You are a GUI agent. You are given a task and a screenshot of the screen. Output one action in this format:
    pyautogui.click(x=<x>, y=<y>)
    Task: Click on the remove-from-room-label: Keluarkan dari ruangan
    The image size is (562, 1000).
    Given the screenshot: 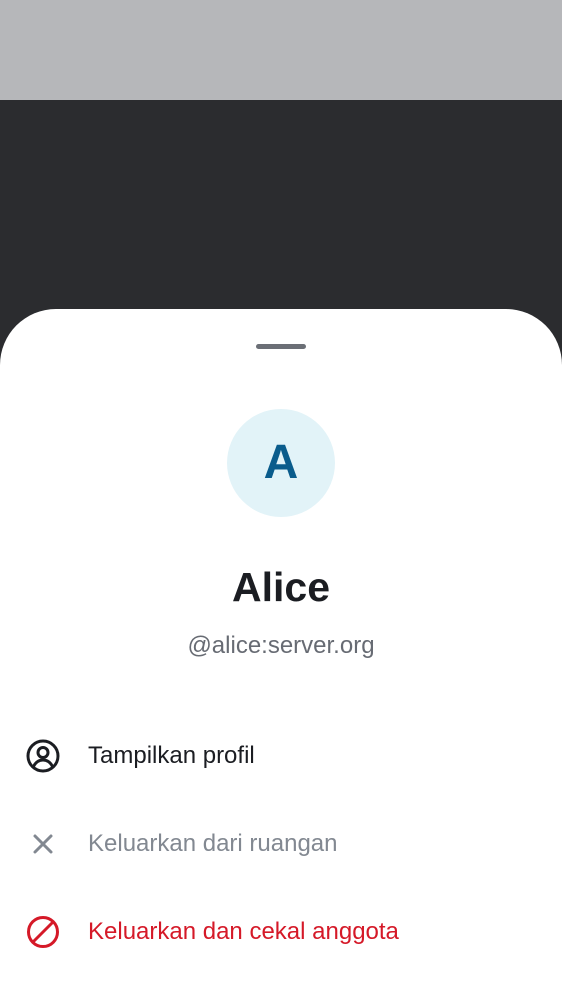 What is the action you would take?
    pyautogui.click(x=213, y=843)
    